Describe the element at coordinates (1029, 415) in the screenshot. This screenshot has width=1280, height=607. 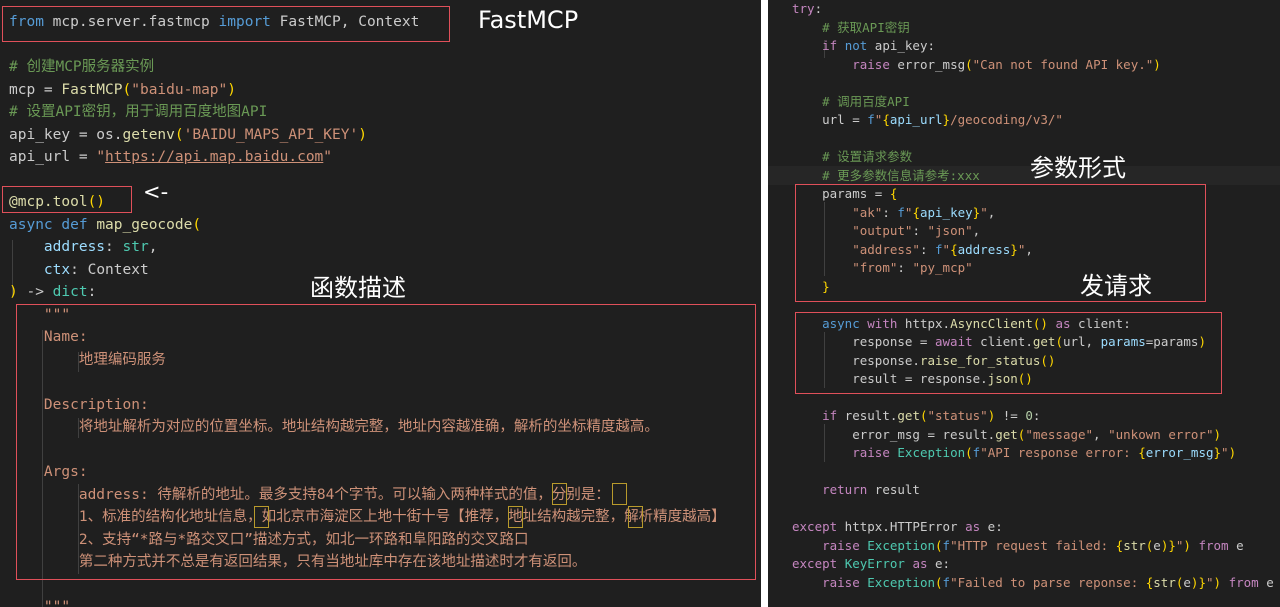
I see `code-token: 0` at that location.